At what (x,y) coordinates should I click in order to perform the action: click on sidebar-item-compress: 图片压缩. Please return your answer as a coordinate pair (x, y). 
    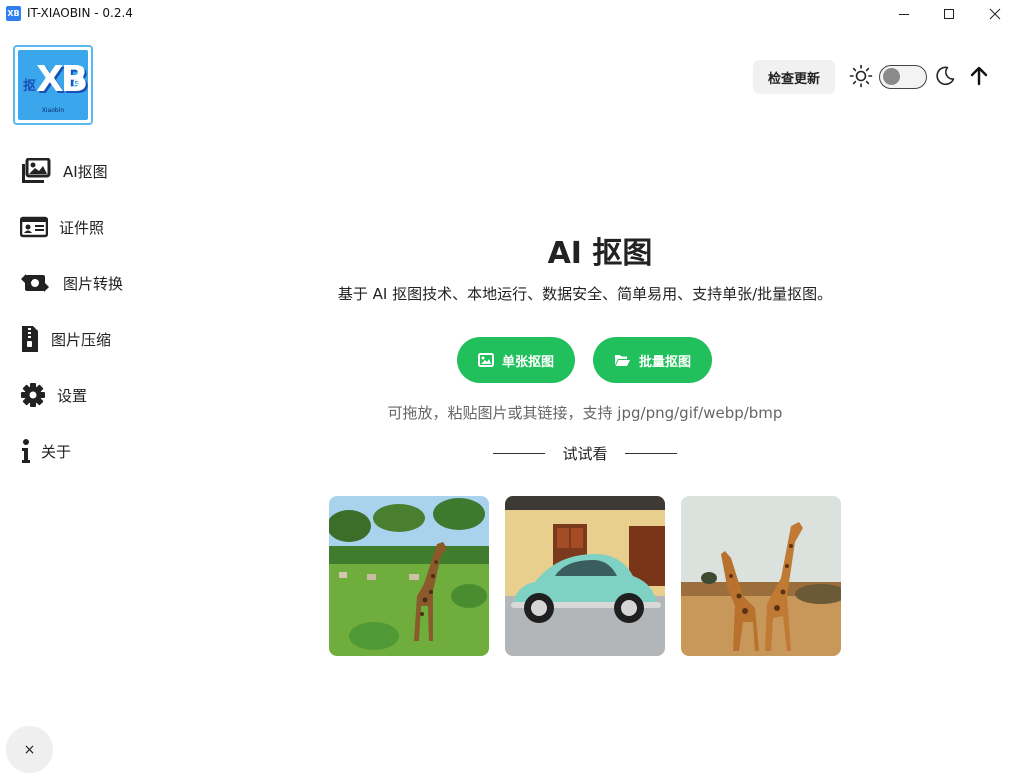
    Looking at the image, I should click on (65, 339).